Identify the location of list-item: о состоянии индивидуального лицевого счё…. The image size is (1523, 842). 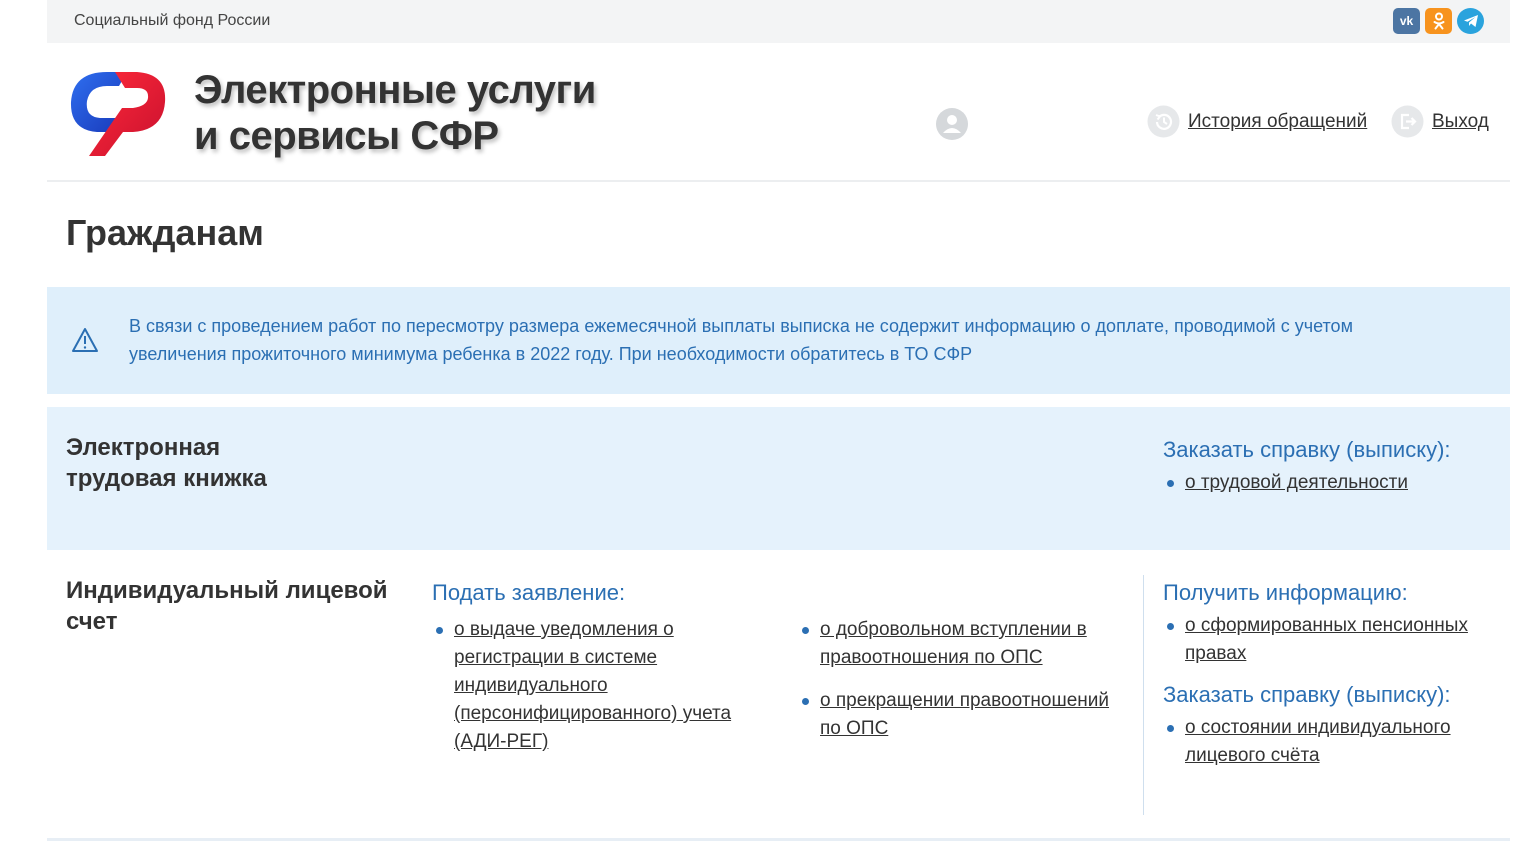
(1323, 742).